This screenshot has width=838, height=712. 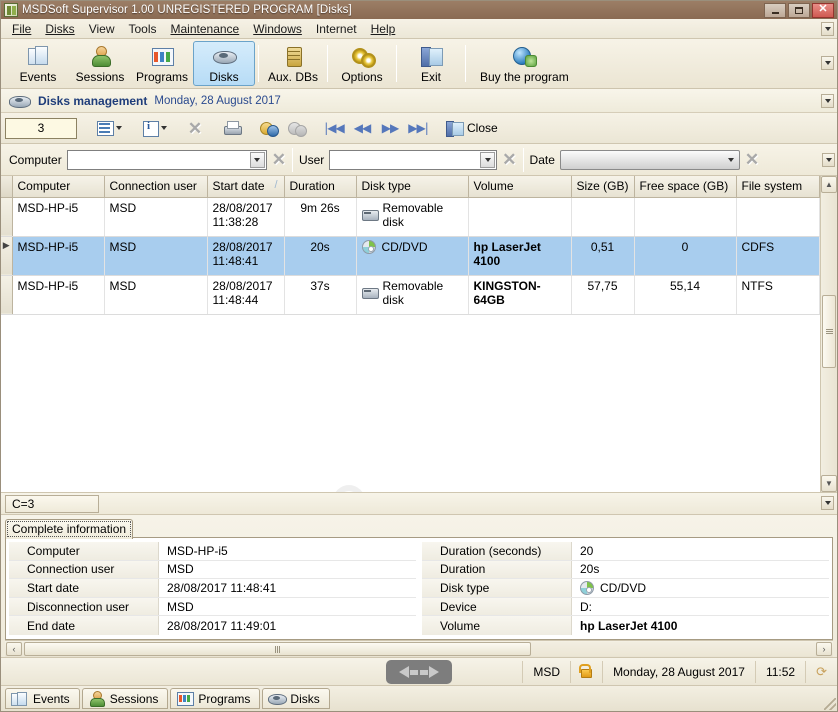 What do you see at coordinates (685, 187) in the screenshot?
I see `column-header-free-space-gb: Free space (GB)` at bounding box center [685, 187].